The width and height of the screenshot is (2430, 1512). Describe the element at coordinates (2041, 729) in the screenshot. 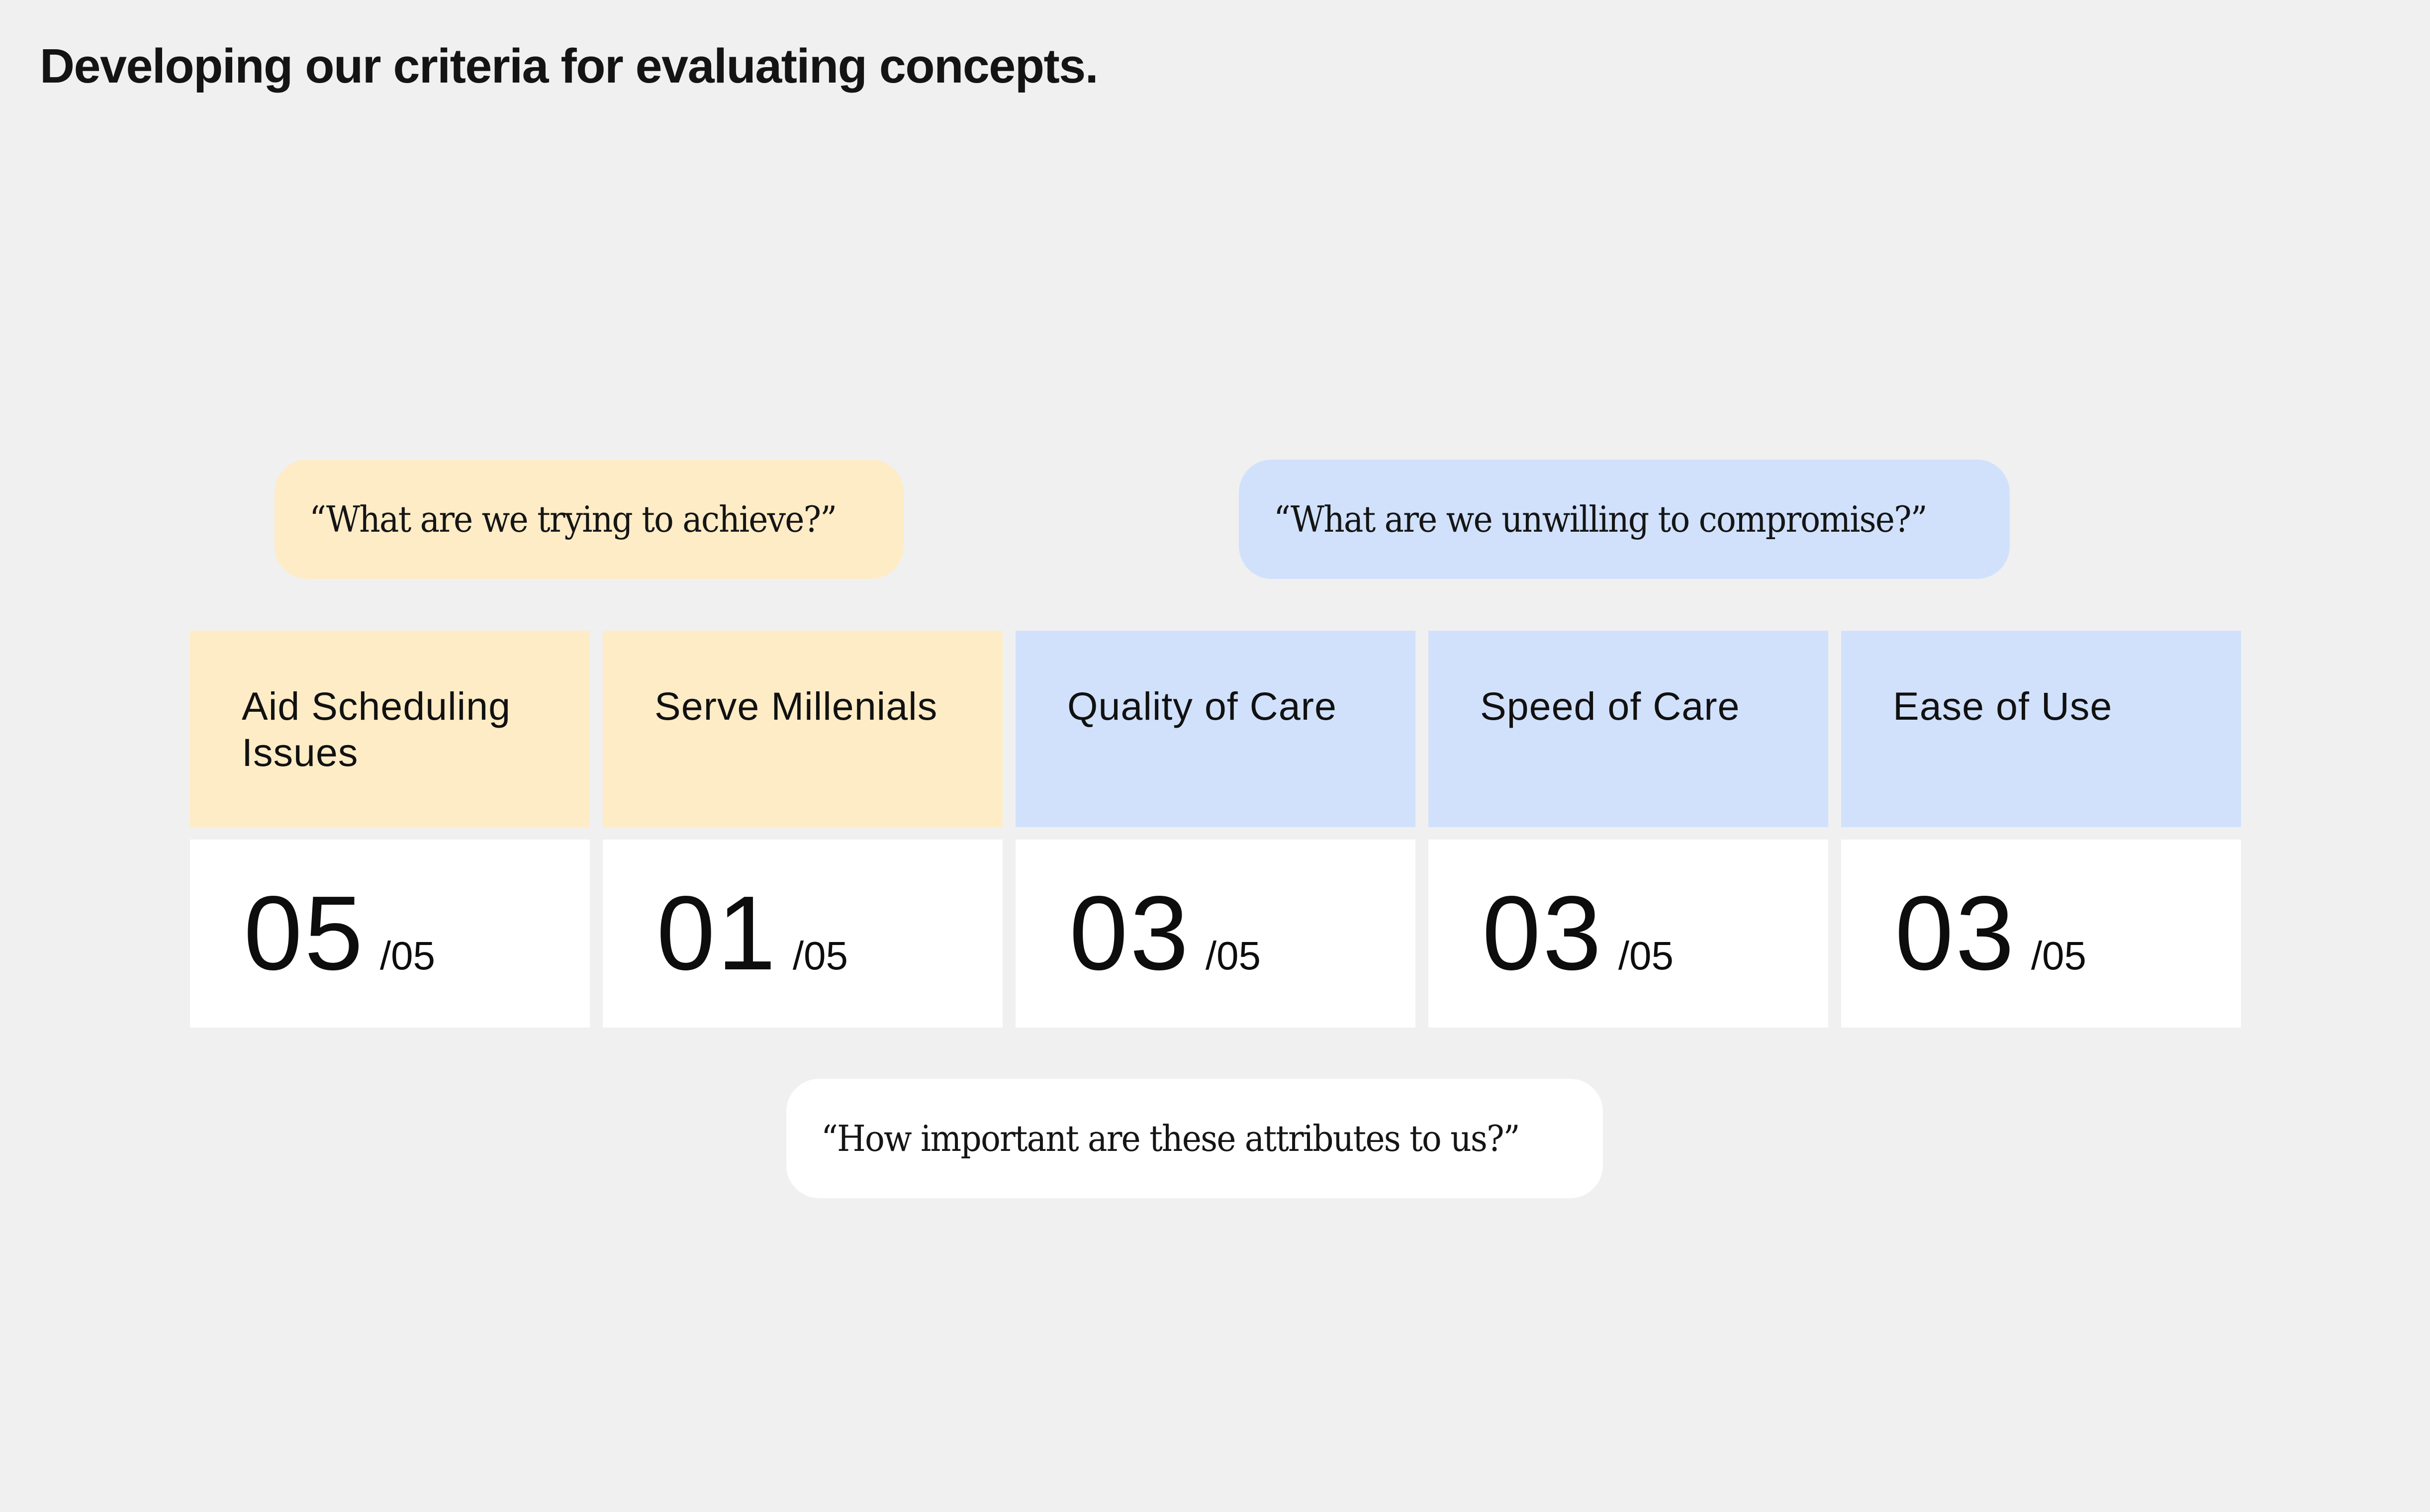

I see `criterion-header-ease-of-use: Ease of Use` at that location.